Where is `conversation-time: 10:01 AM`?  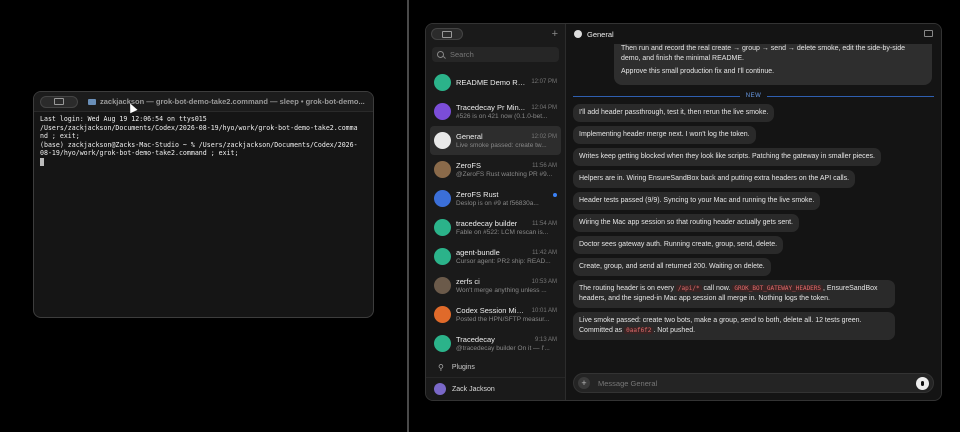 conversation-time: 10:01 AM is located at coordinates (544, 310).